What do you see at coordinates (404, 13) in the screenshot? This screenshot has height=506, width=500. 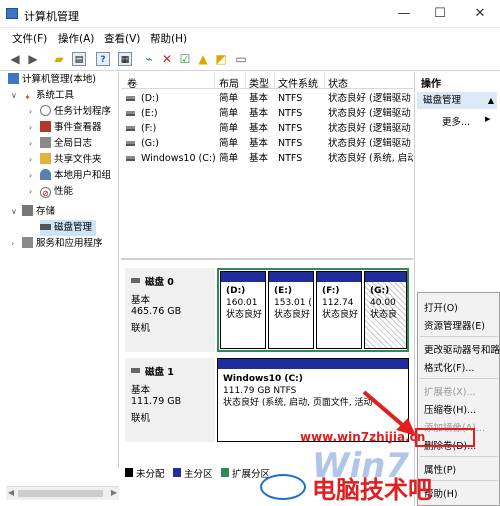 I see `minimize-button: —` at bounding box center [404, 13].